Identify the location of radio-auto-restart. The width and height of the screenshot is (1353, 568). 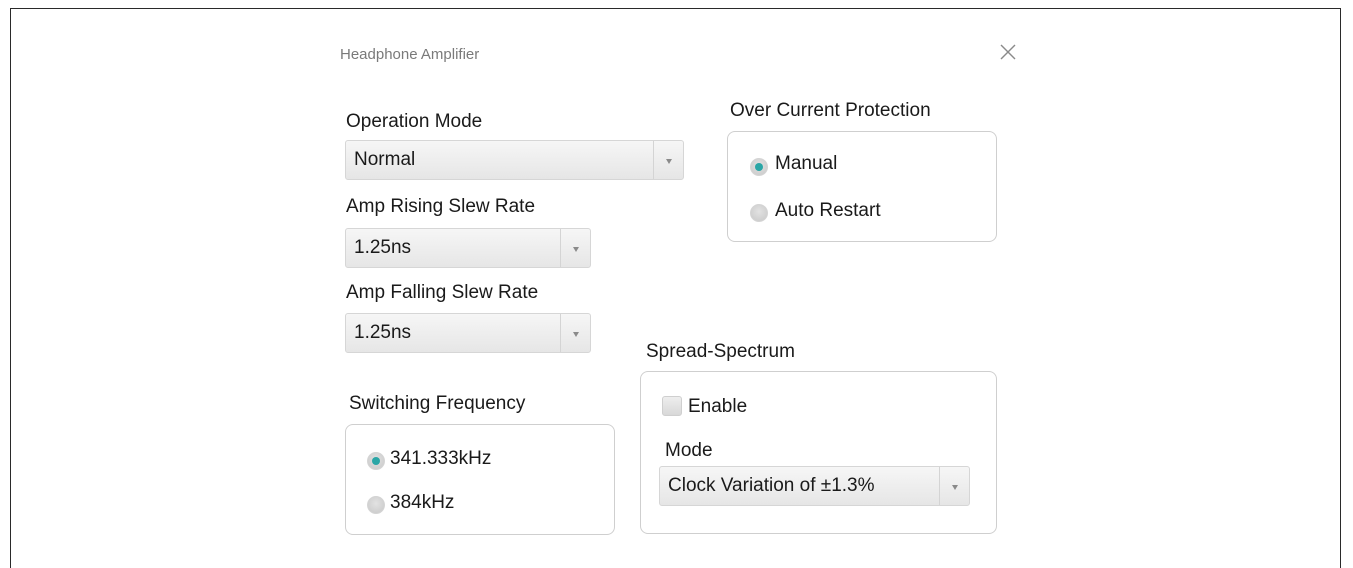
(759, 213).